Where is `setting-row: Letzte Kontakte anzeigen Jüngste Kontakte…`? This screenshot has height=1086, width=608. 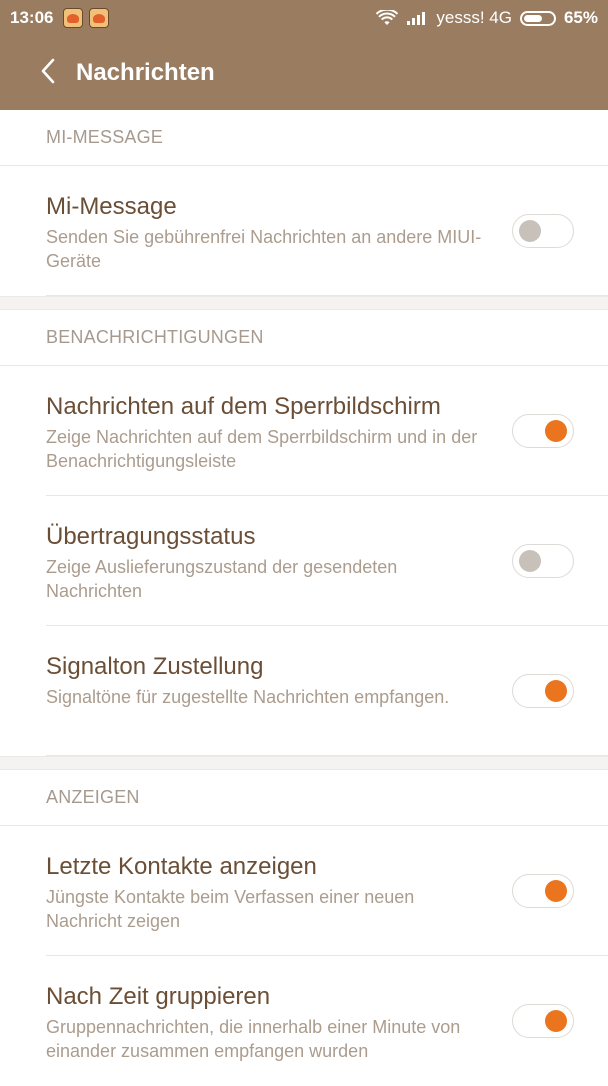 setting-row: Letzte Kontakte anzeigen Jüngste Kontakte… is located at coordinates (327, 891).